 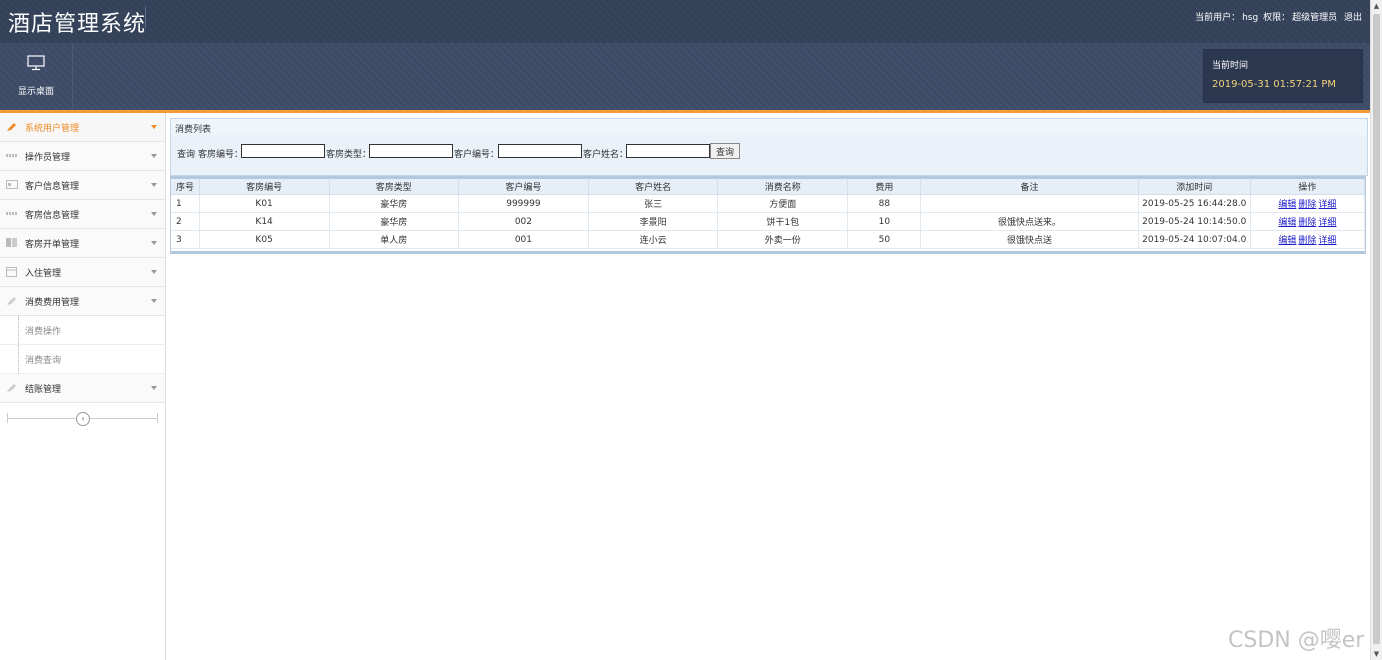 I want to click on cell-item-name: 外卖一份, so click(x=783, y=239).